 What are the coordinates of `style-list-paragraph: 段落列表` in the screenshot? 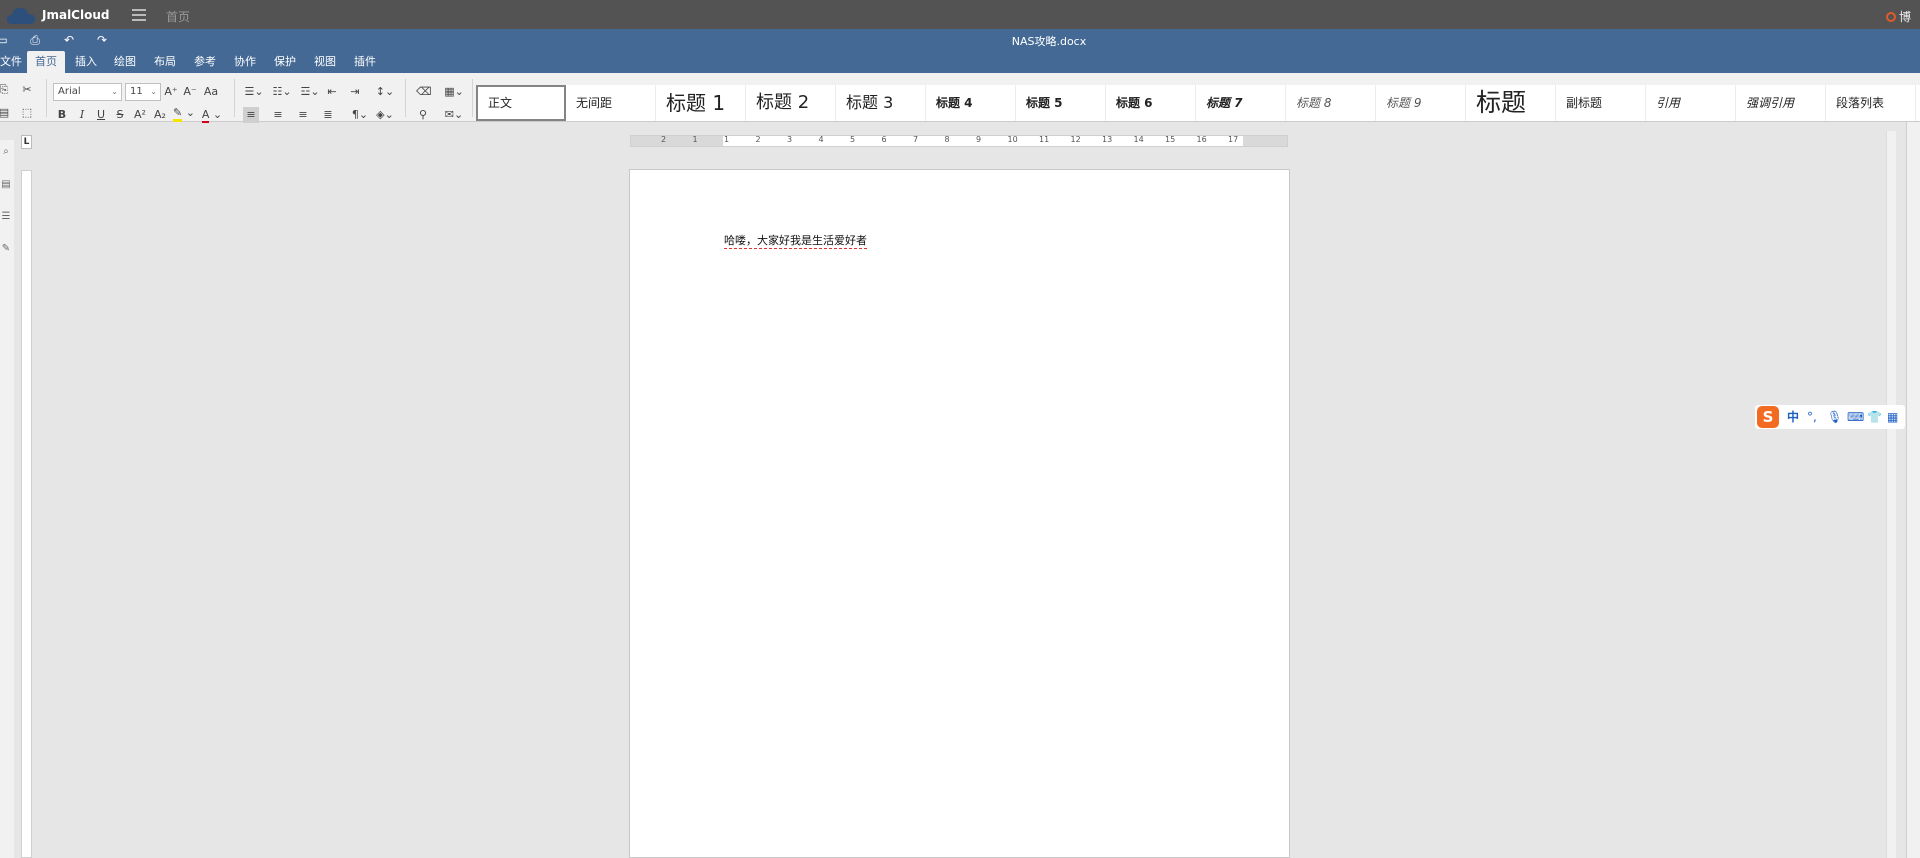 It's located at (1871, 103).